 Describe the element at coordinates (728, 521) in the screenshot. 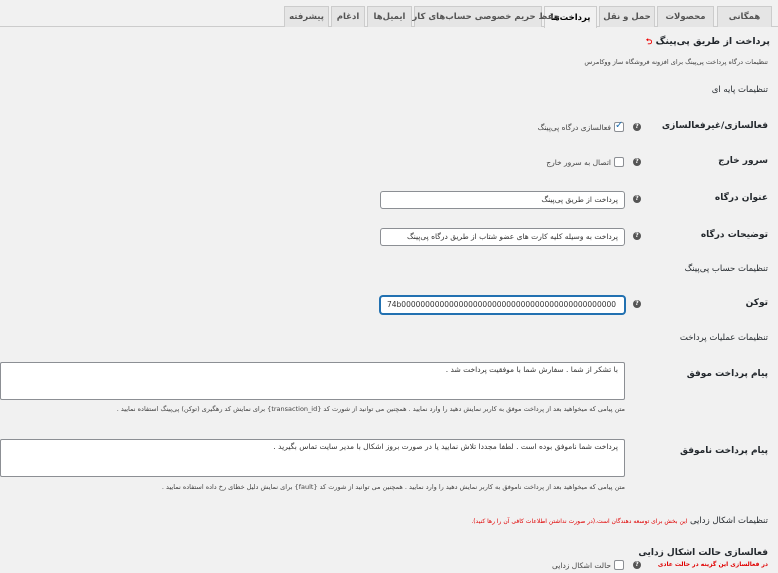

I see `debug-heading-text: تنظیمات اشکال زدایی` at that location.